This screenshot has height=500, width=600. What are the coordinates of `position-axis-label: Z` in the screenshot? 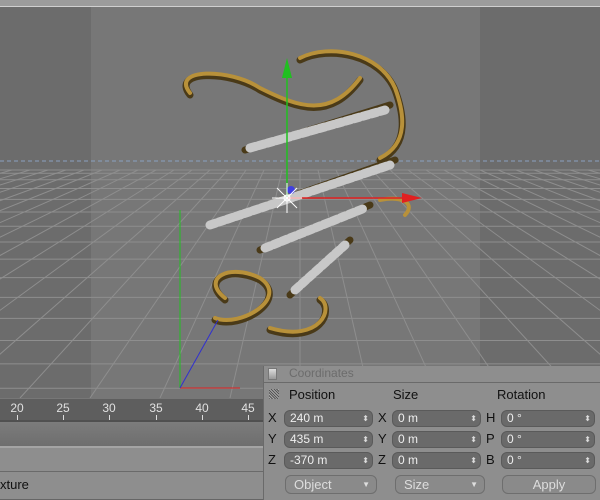 It's located at (272, 459).